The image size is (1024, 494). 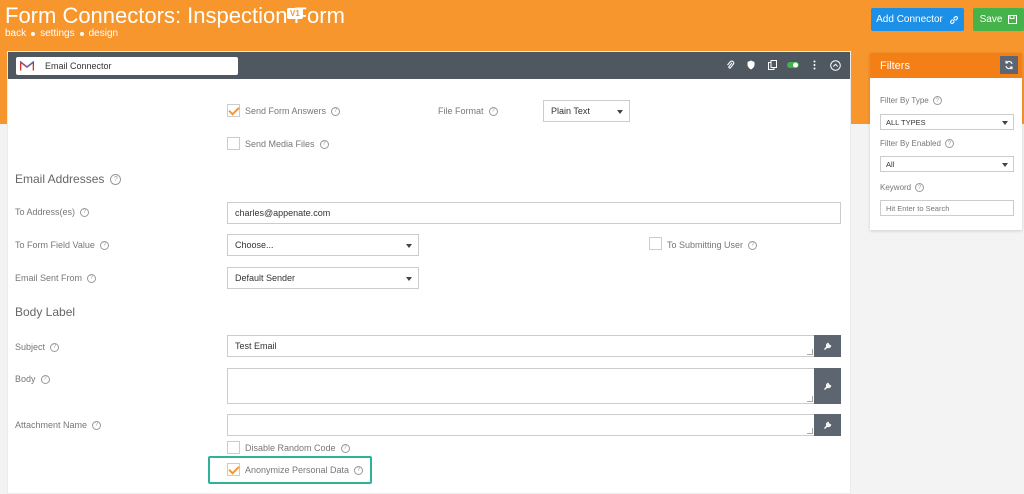 I want to click on to-submitting-user-checkbox, so click(x=655, y=243).